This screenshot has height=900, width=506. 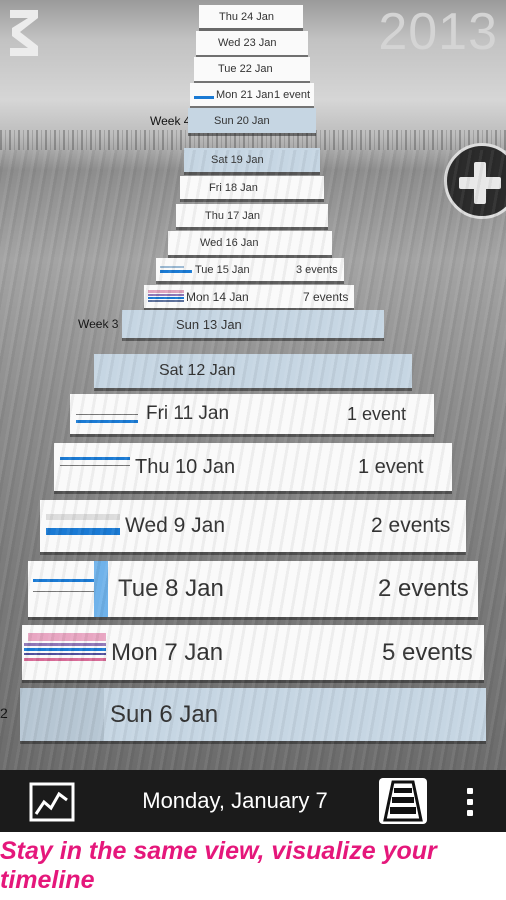 What do you see at coordinates (253, 589) in the screenshot?
I see `day-row: Tue 8 Jan 2 events` at bounding box center [253, 589].